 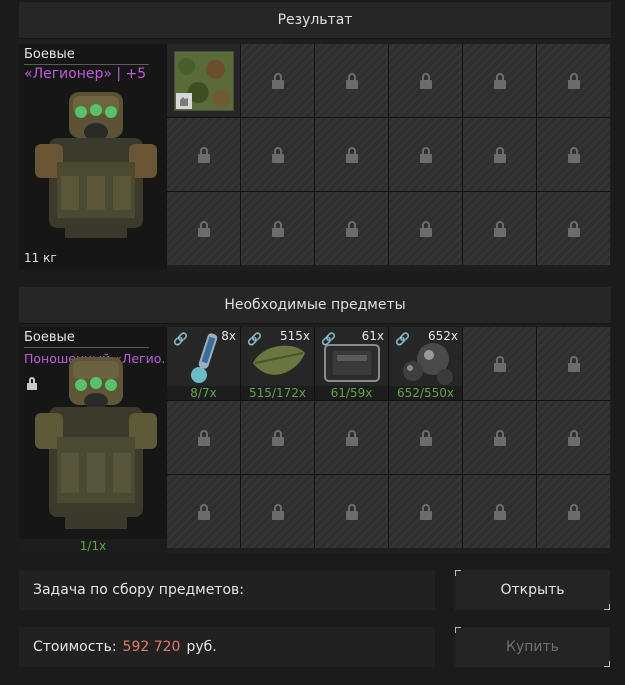 I want to click on result-item-weight: 11 кг, so click(x=40, y=258).